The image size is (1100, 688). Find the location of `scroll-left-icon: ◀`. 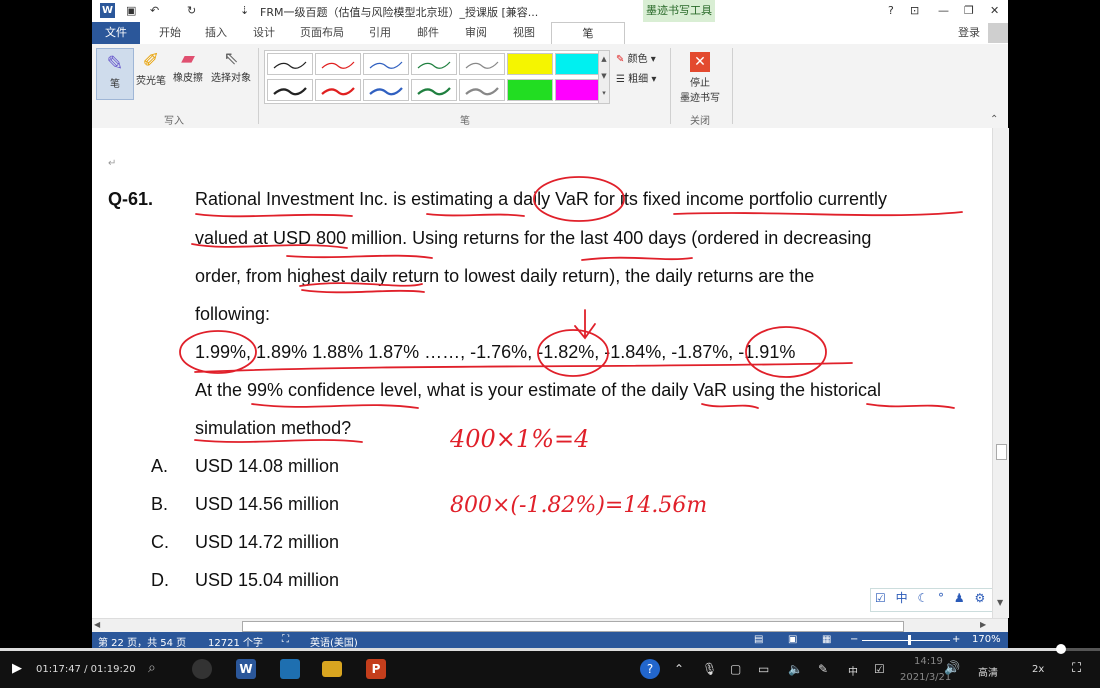

scroll-left-icon: ◀ is located at coordinates (97, 624).